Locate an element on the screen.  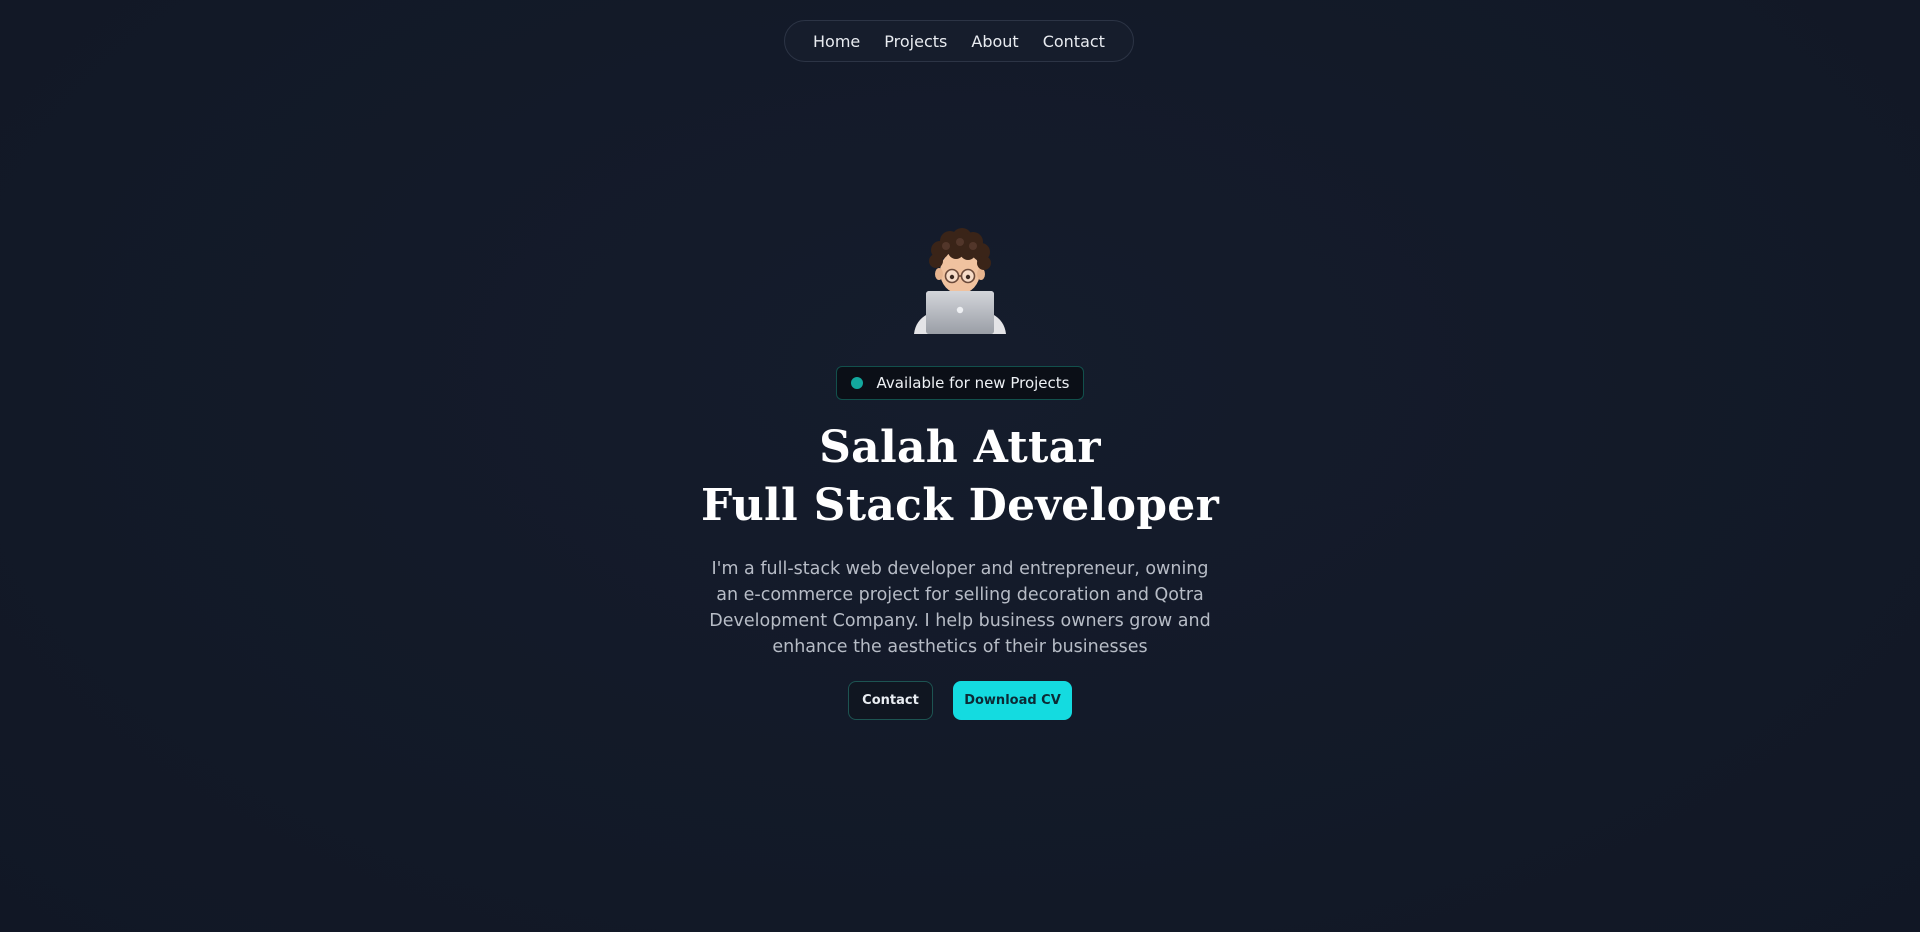
availability-badge: Available for new Projects is located at coordinates (960, 383).